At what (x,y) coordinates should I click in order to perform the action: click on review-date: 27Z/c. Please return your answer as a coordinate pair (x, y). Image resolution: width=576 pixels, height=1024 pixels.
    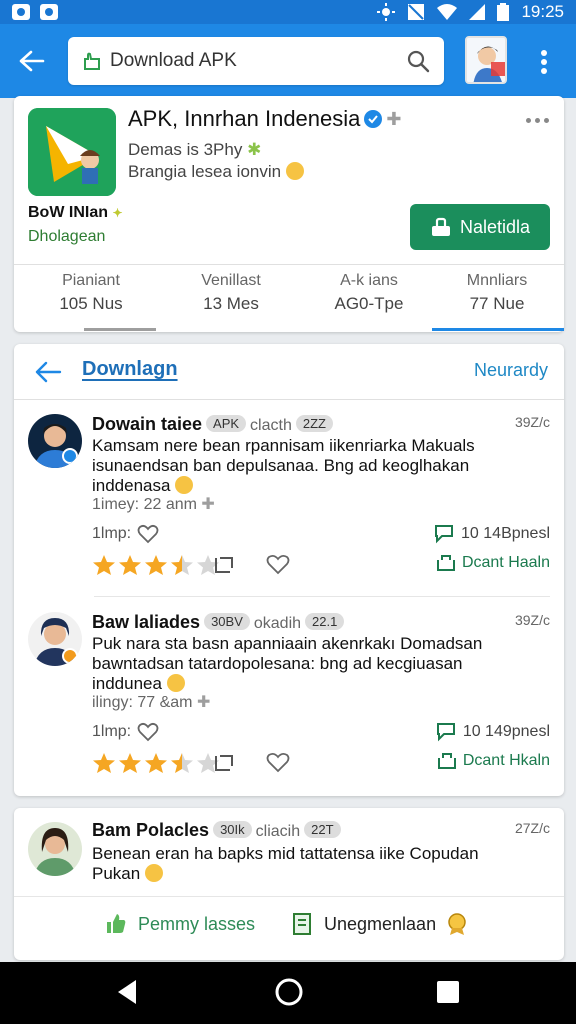
    Looking at the image, I should click on (532, 828).